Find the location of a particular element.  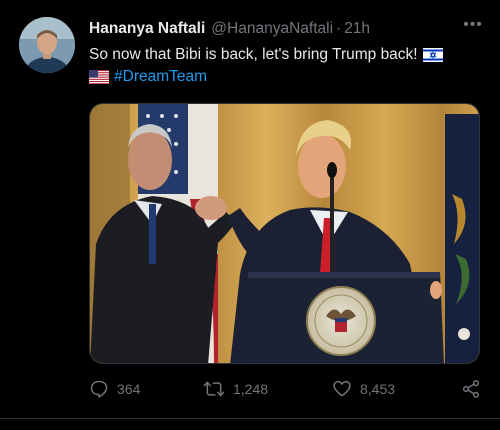

retweet-count: 1,248 is located at coordinates (251, 389).